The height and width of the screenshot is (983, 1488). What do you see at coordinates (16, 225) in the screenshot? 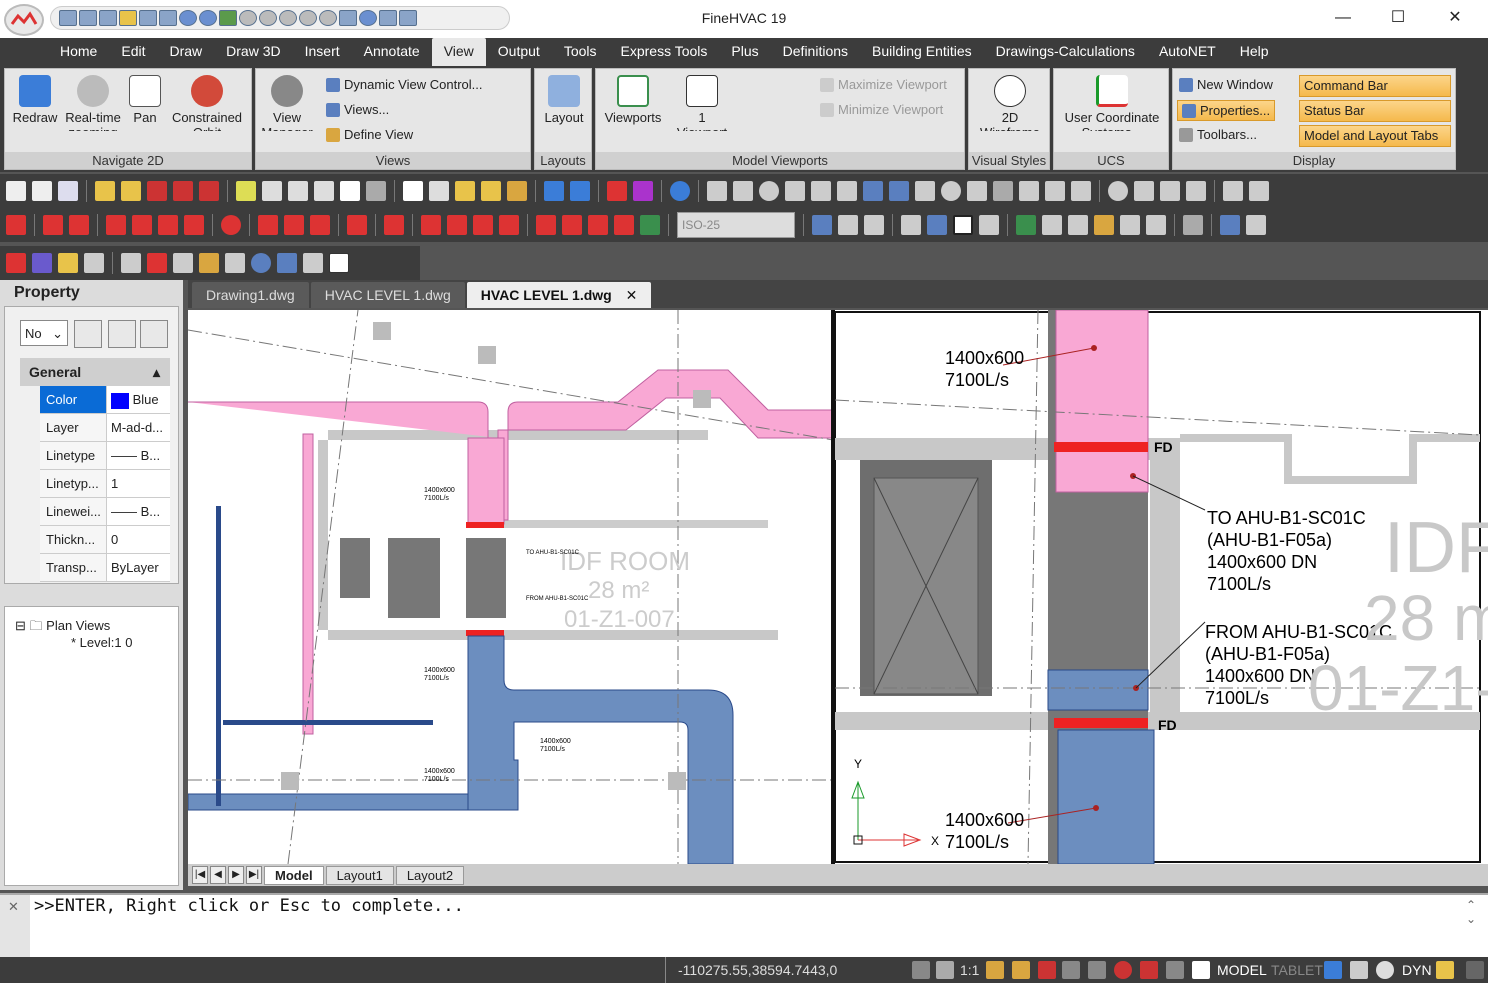
I see `duct-rect-icon` at bounding box center [16, 225].